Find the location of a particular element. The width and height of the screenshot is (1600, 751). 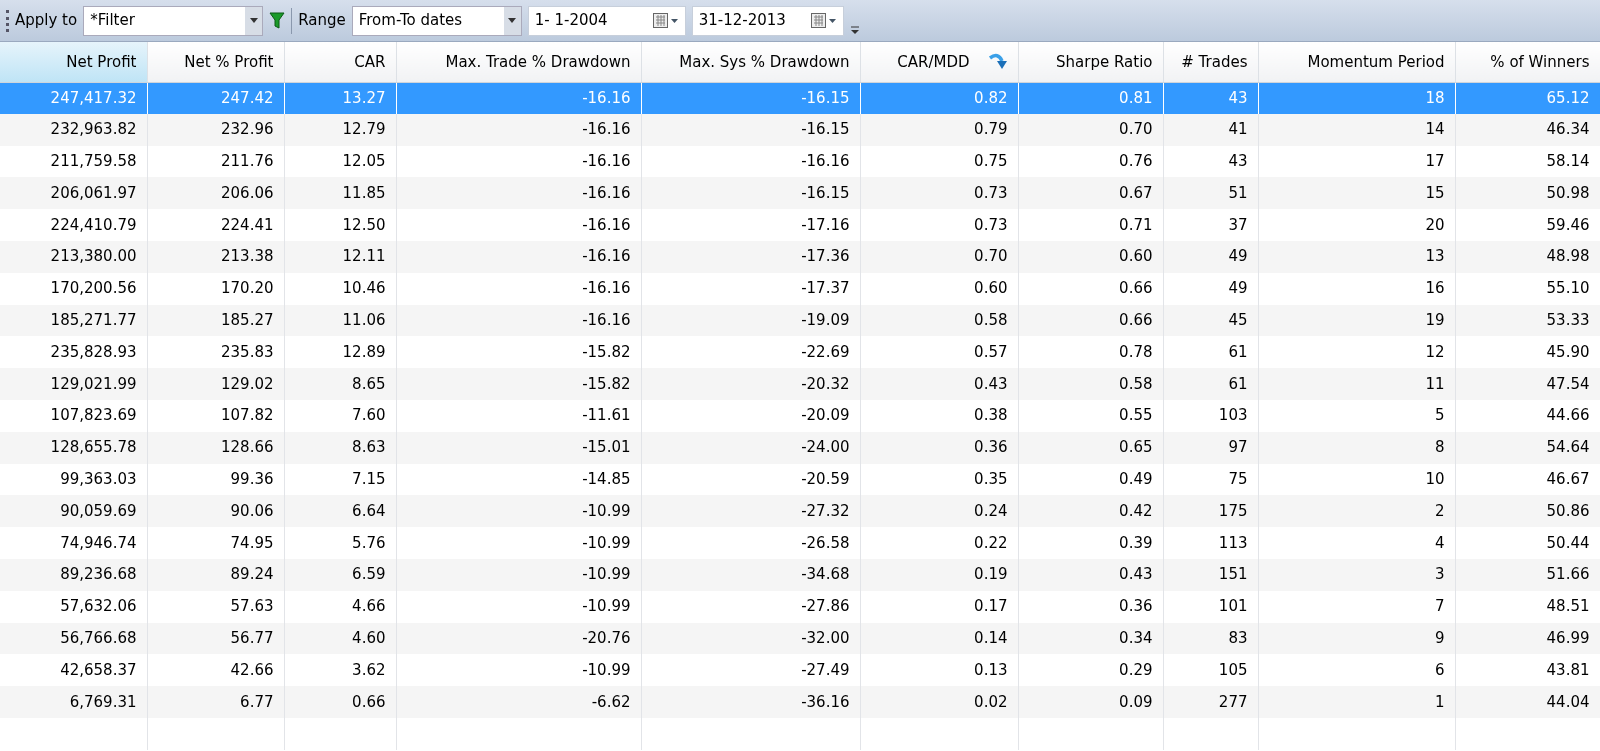

table-cell: 0.73 is located at coordinates (939, 225).